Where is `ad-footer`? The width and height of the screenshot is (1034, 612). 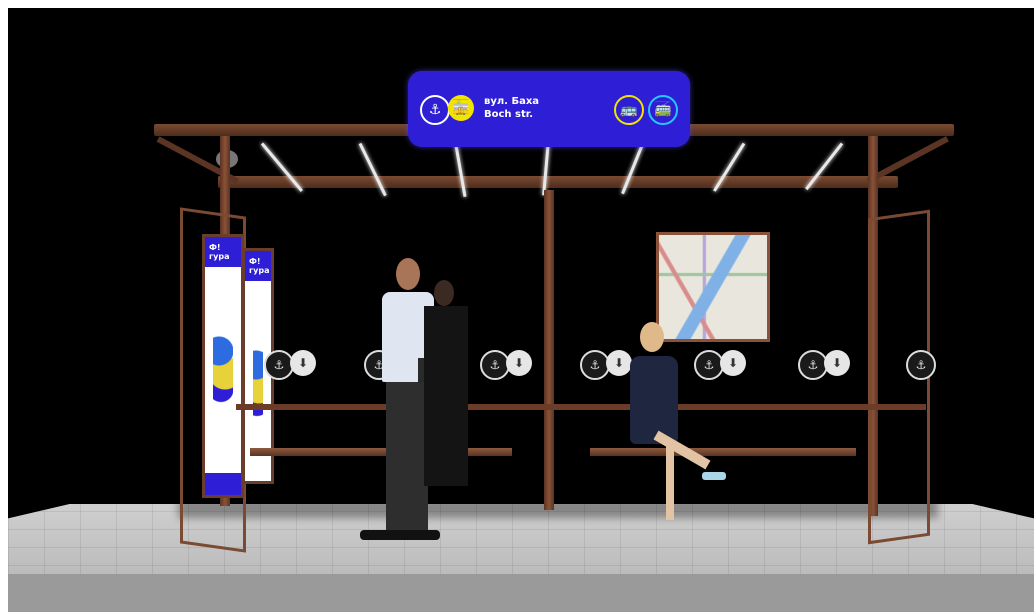
ad-footer is located at coordinates (223, 484).